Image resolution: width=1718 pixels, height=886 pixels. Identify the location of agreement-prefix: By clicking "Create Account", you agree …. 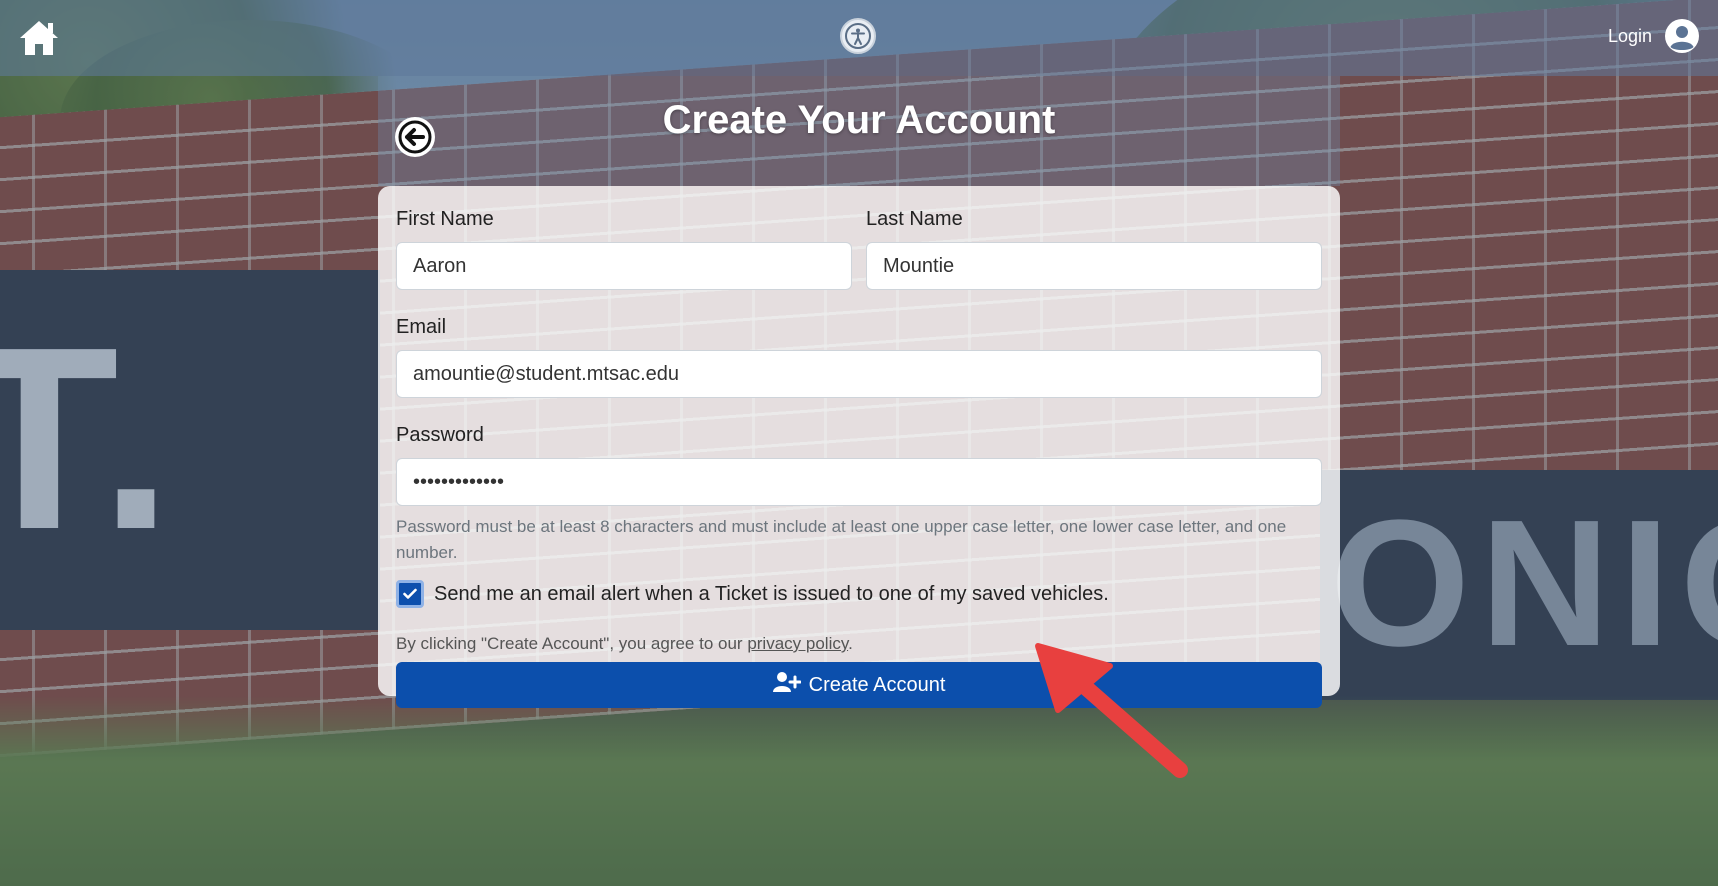
(572, 643).